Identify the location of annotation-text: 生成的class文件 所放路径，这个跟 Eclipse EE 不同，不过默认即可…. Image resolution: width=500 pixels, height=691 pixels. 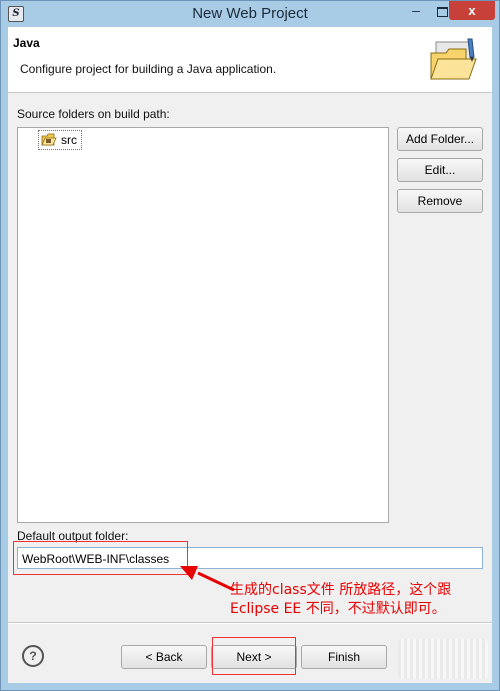
(340, 600).